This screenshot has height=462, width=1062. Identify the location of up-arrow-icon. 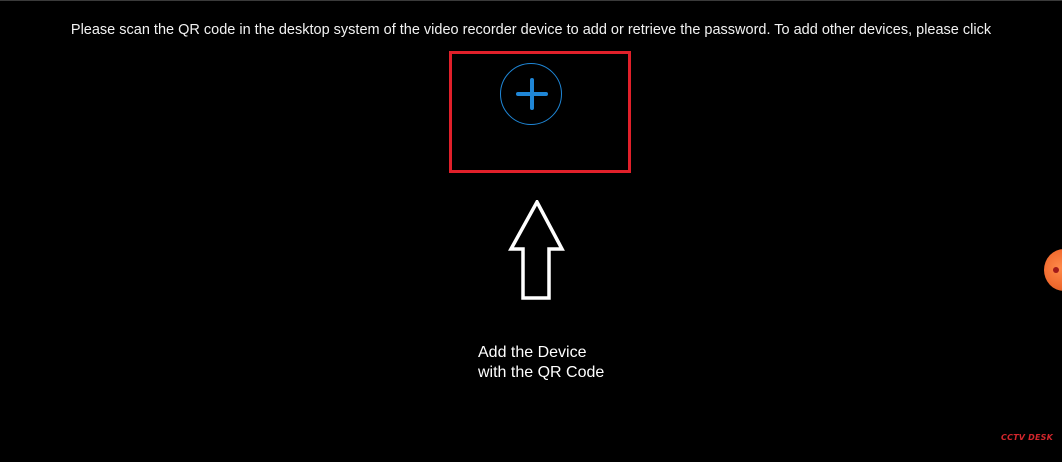
(536, 250).